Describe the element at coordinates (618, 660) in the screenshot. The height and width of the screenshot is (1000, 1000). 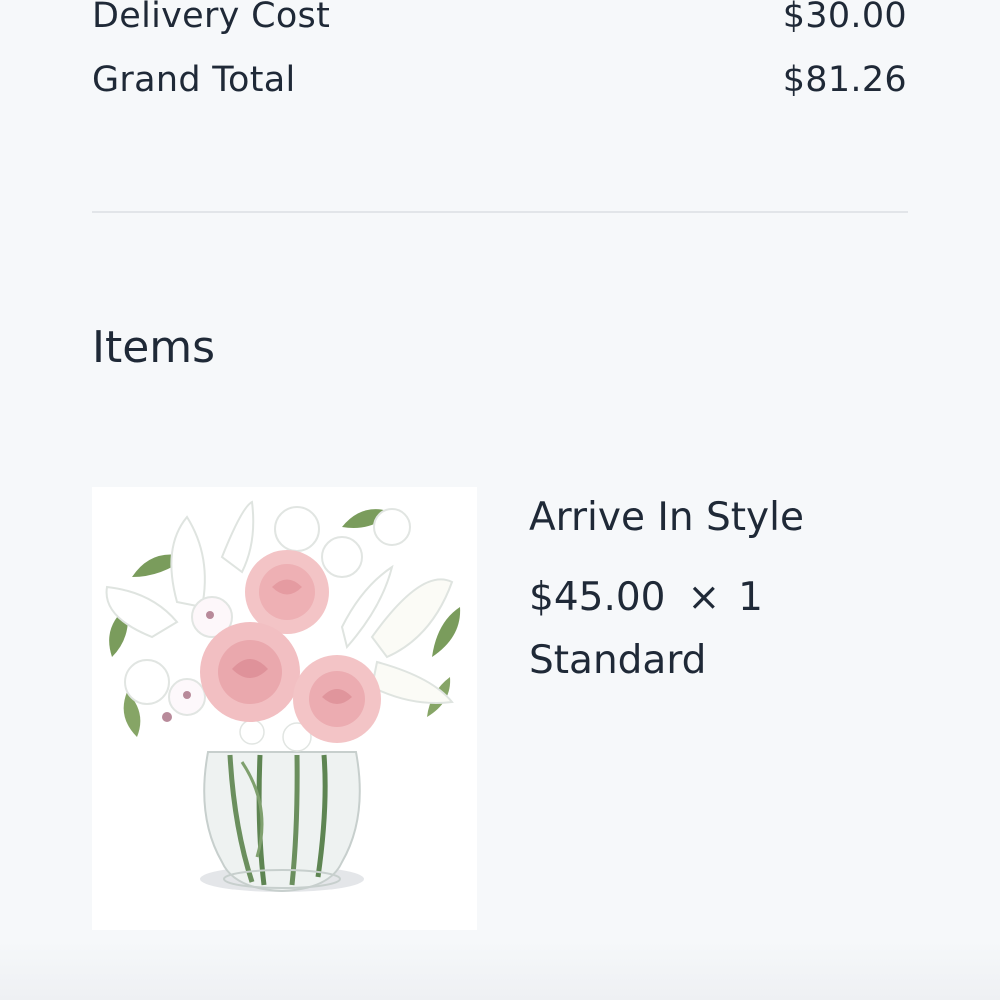
I see `item-option: Standard` at that location.